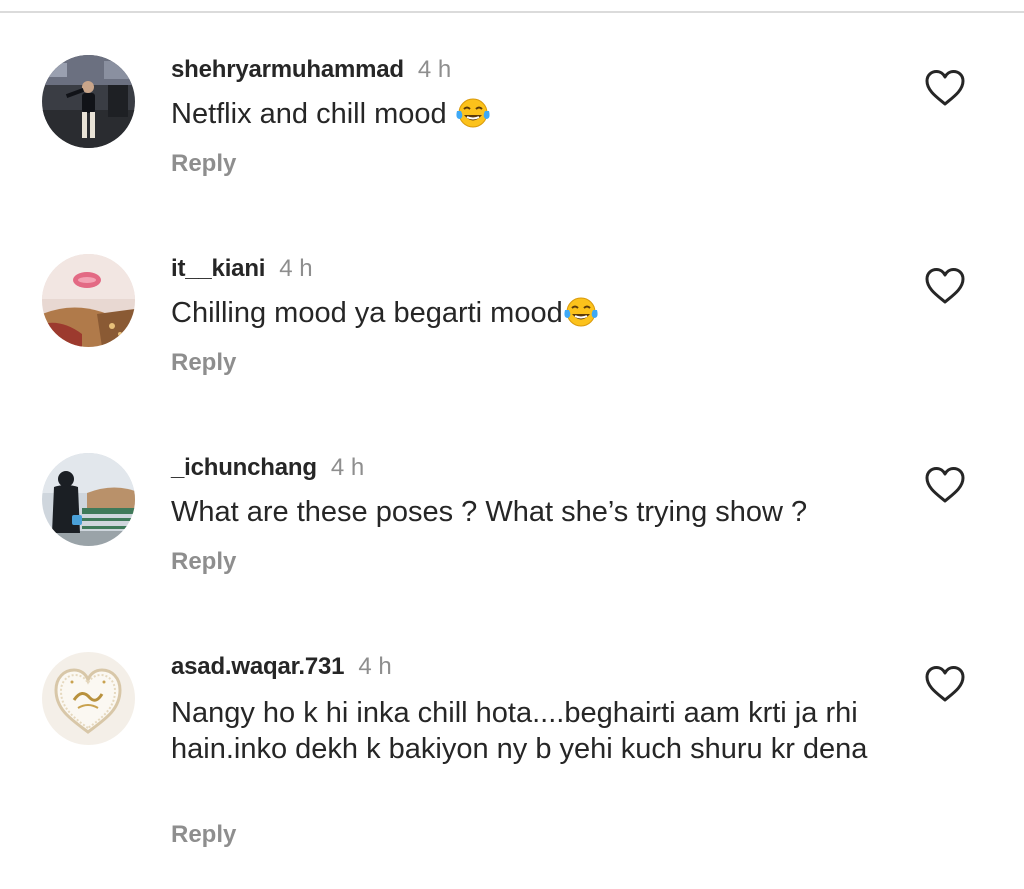  I want to click on username: asad.waqar.731, so click(258, 666).